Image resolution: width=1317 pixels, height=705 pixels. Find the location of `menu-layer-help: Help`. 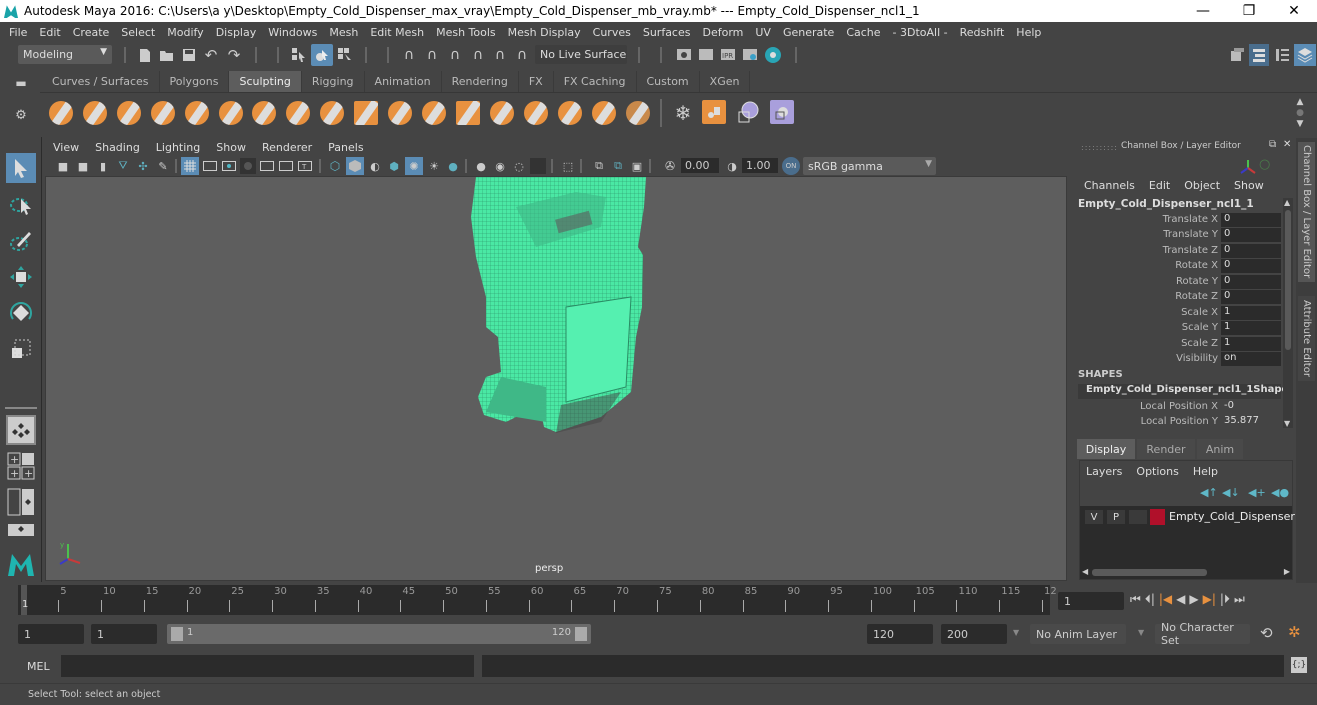

menu-layer-help: Help is located at coordinates (1205, 471).